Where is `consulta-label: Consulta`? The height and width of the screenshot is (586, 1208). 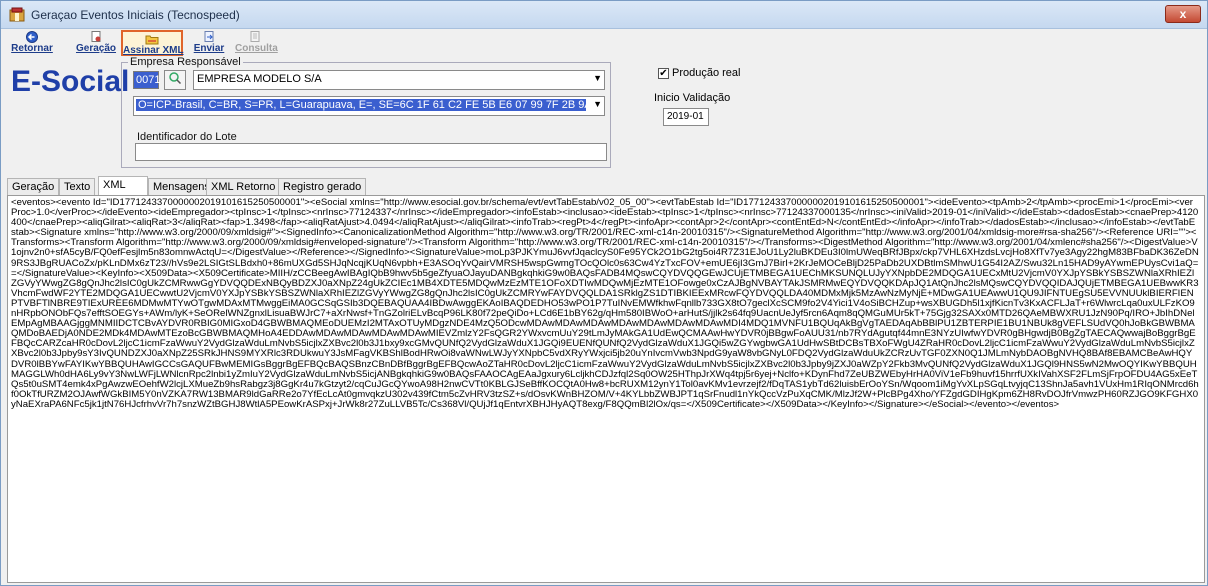 consulta-label: Consulta is located at coordinates (256, 48).